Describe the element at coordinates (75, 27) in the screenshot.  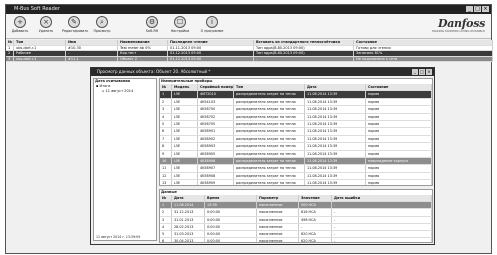
I see `edit-button: ✎ Редактировать` at that location.